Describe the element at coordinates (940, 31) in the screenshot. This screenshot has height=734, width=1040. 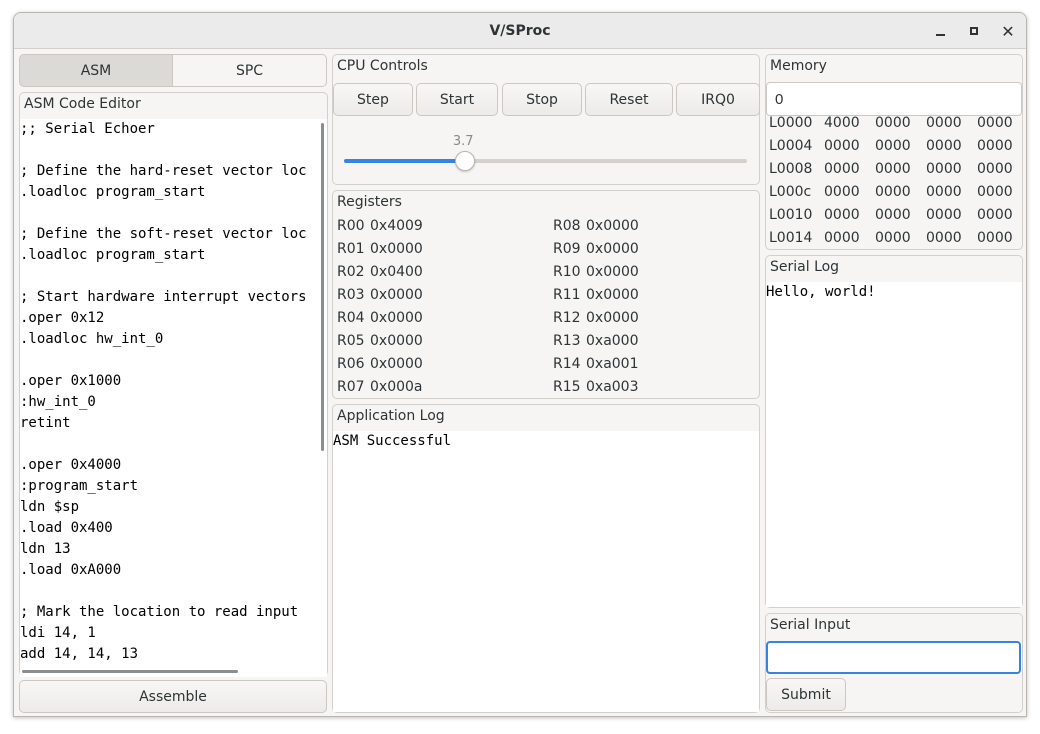
I see `minimize-button` at that location.